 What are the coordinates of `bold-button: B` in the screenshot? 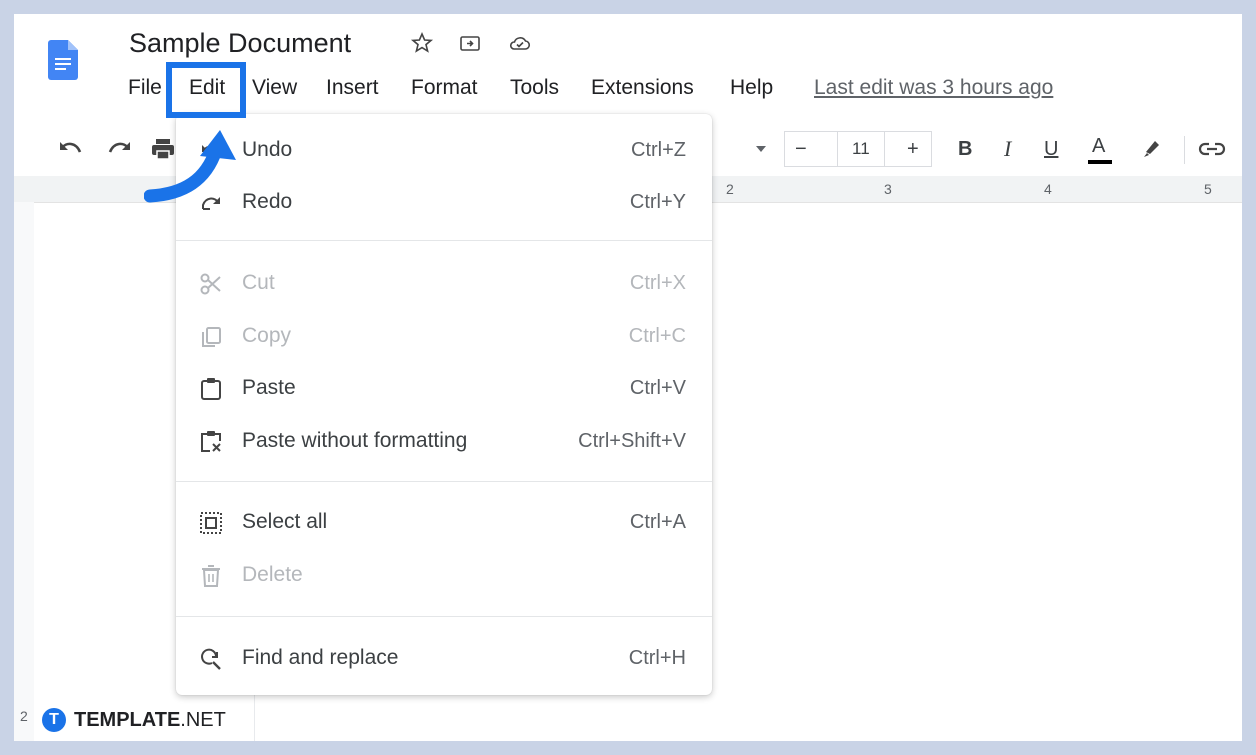 It's located at (965, 149).